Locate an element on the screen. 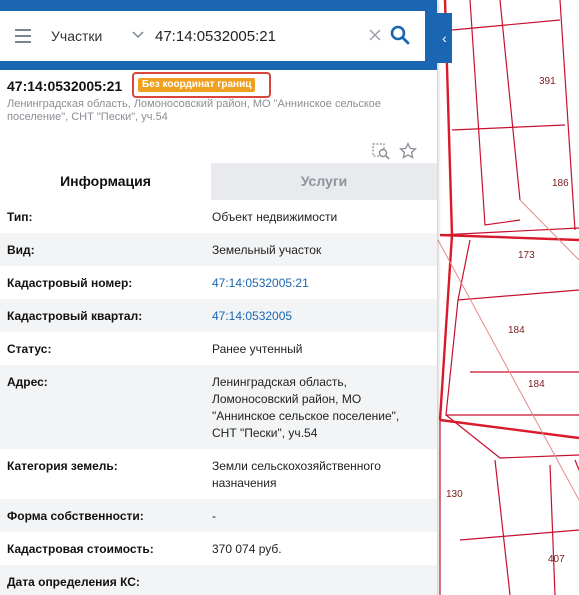 The image size is (579, 595). plot-number-label: 391 is located at coordinates (547, 81).